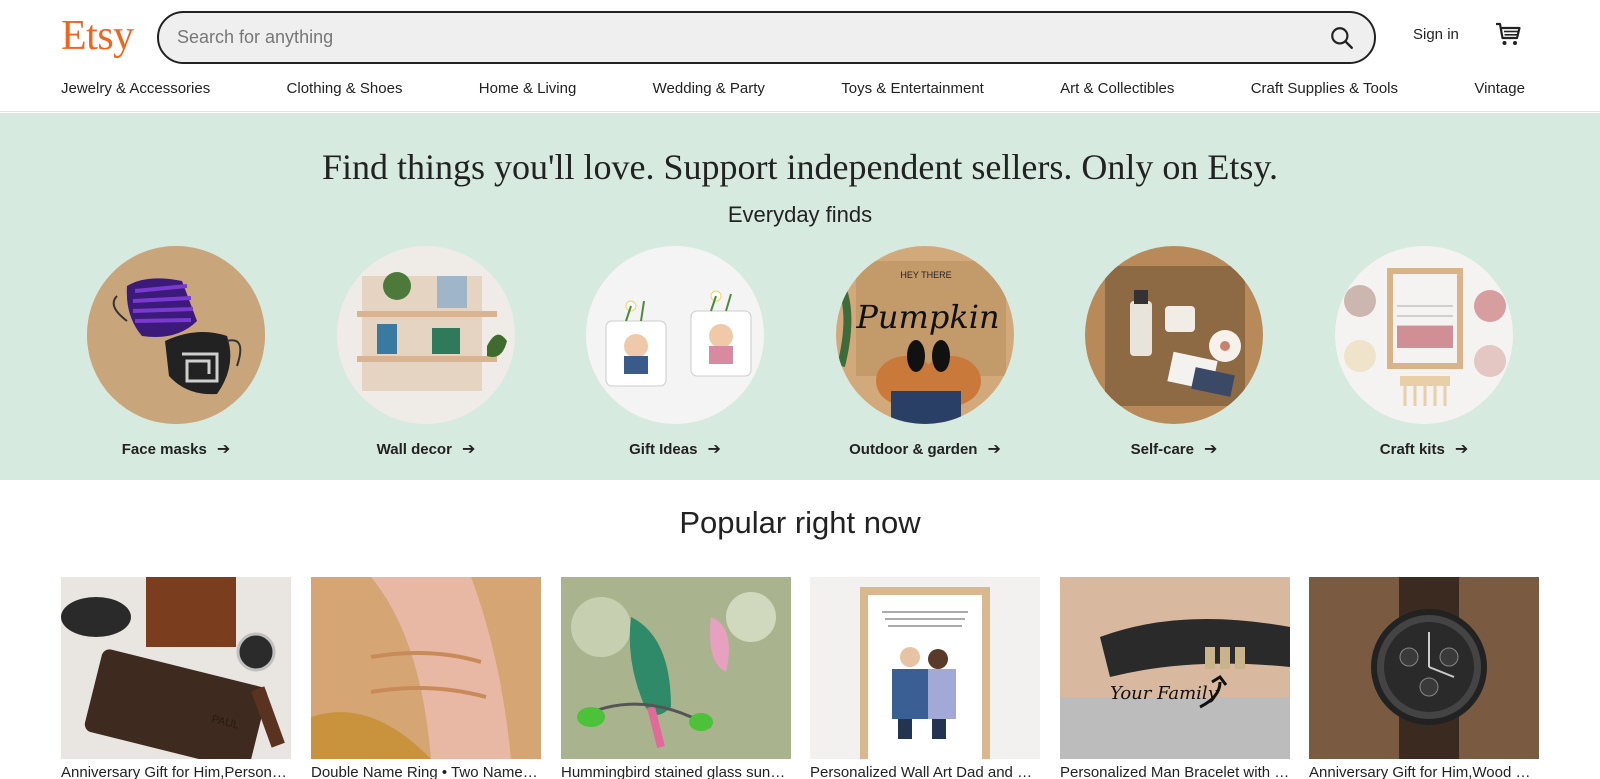 The width and height of the screenshot is (1600, 779). I want to click on search-bar, so click(766, 37).